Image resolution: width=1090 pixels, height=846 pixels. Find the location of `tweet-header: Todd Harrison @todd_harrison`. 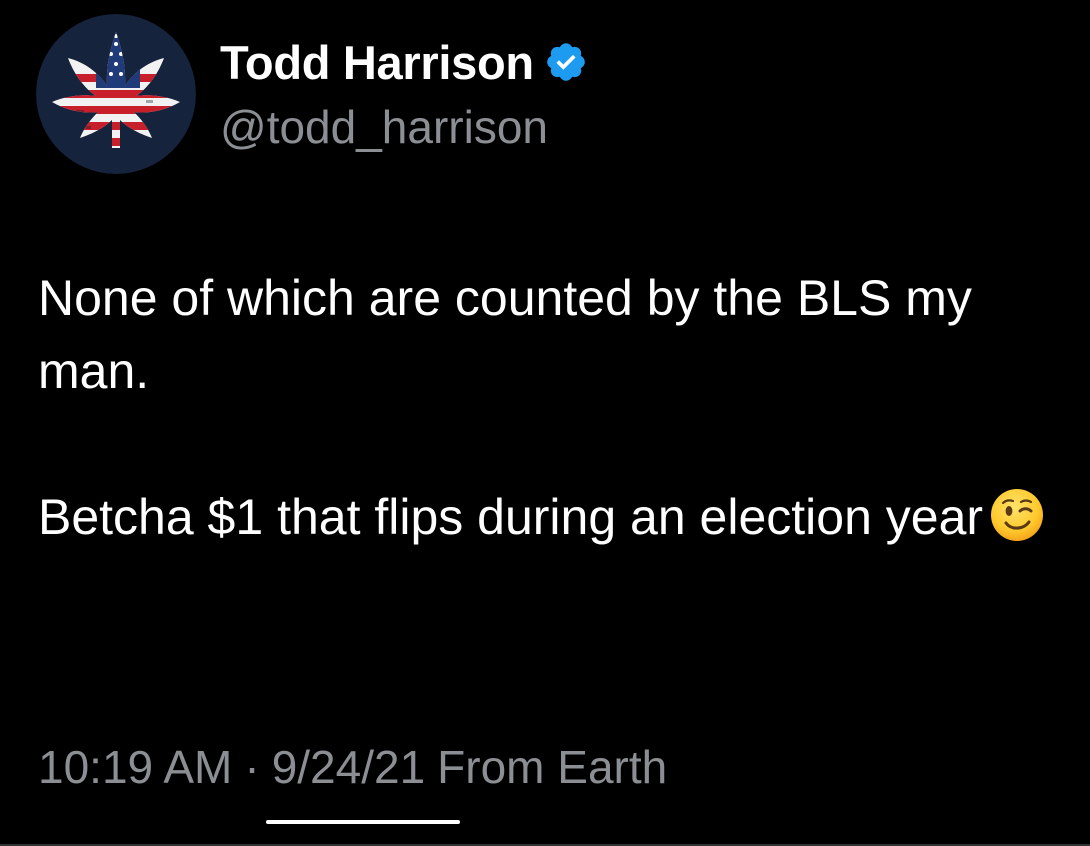

tweet-header: Todd Harrison @todd_harrison is located at coordinates (312, 94).